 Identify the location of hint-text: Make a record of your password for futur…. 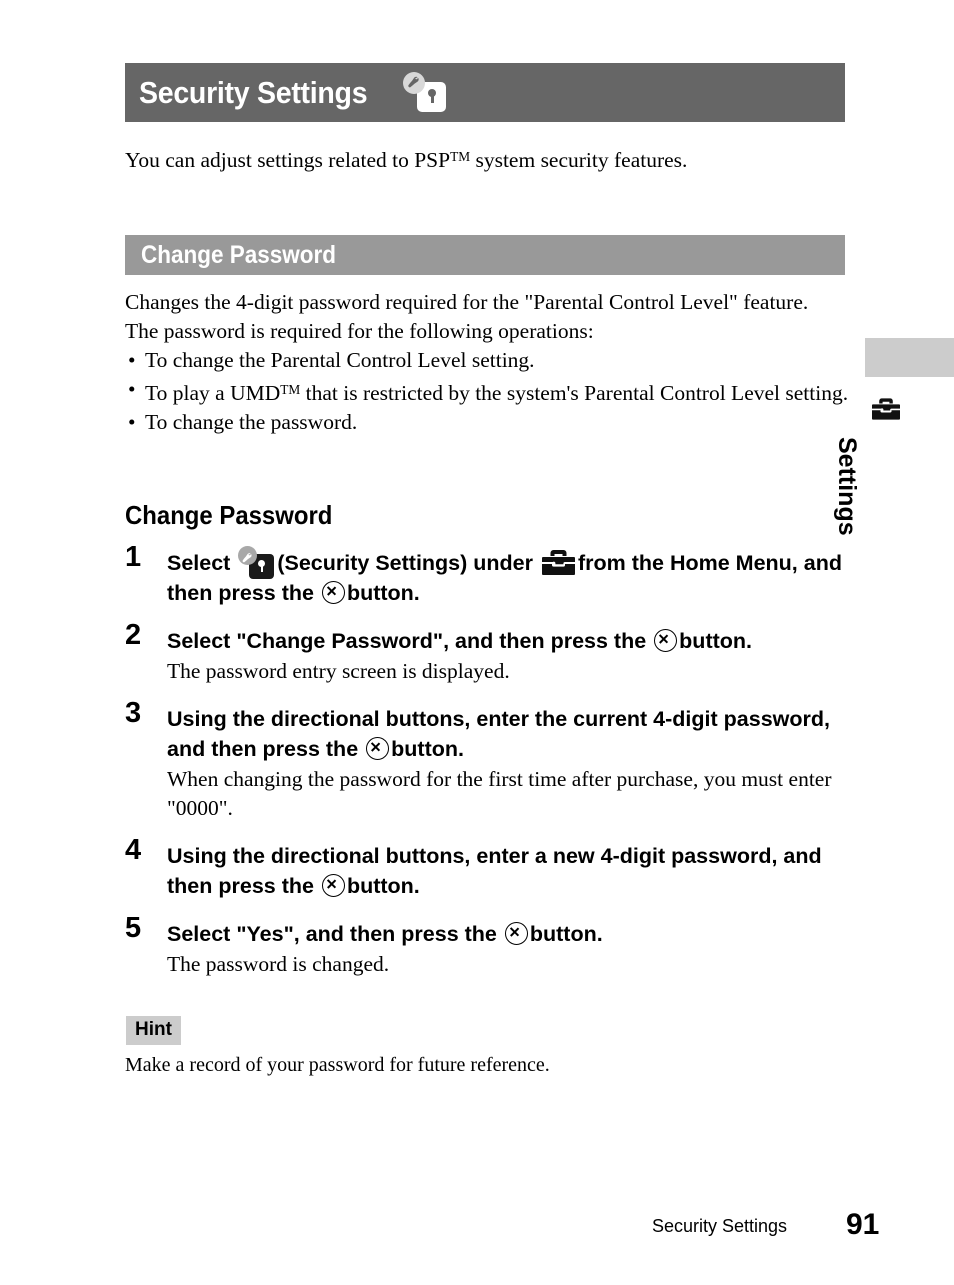
(337, 1065).